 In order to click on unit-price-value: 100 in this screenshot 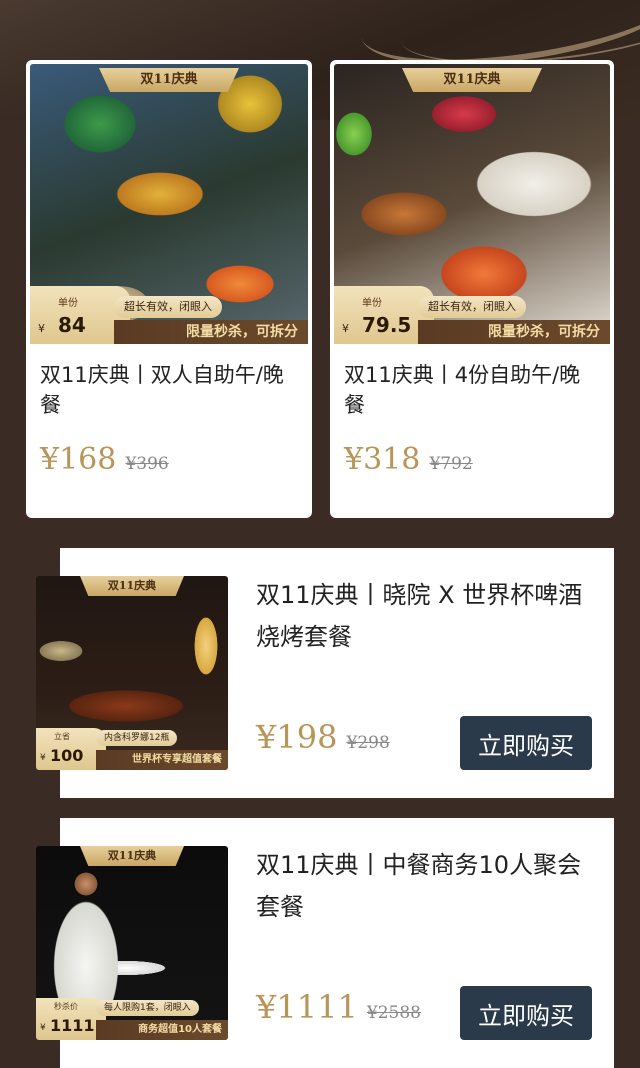, I will do `click(67, 755)`.